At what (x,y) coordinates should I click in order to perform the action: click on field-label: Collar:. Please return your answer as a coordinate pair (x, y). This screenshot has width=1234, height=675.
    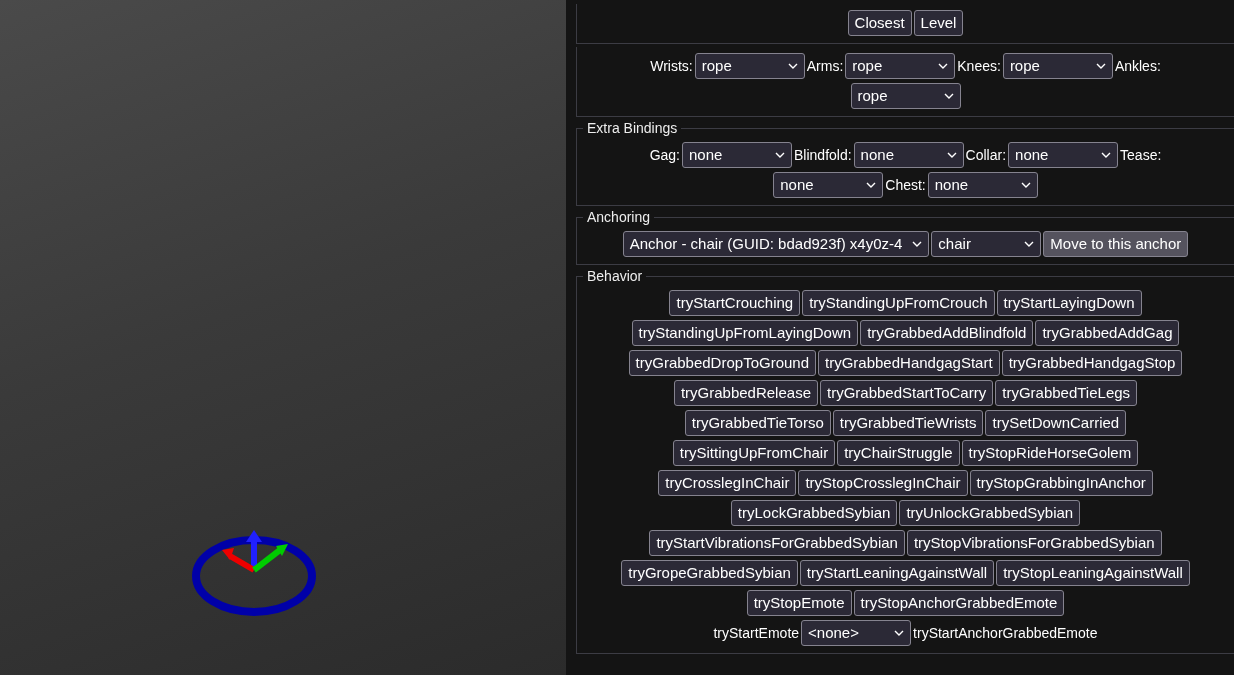
    Looking at the image, I should click on (986, 154).